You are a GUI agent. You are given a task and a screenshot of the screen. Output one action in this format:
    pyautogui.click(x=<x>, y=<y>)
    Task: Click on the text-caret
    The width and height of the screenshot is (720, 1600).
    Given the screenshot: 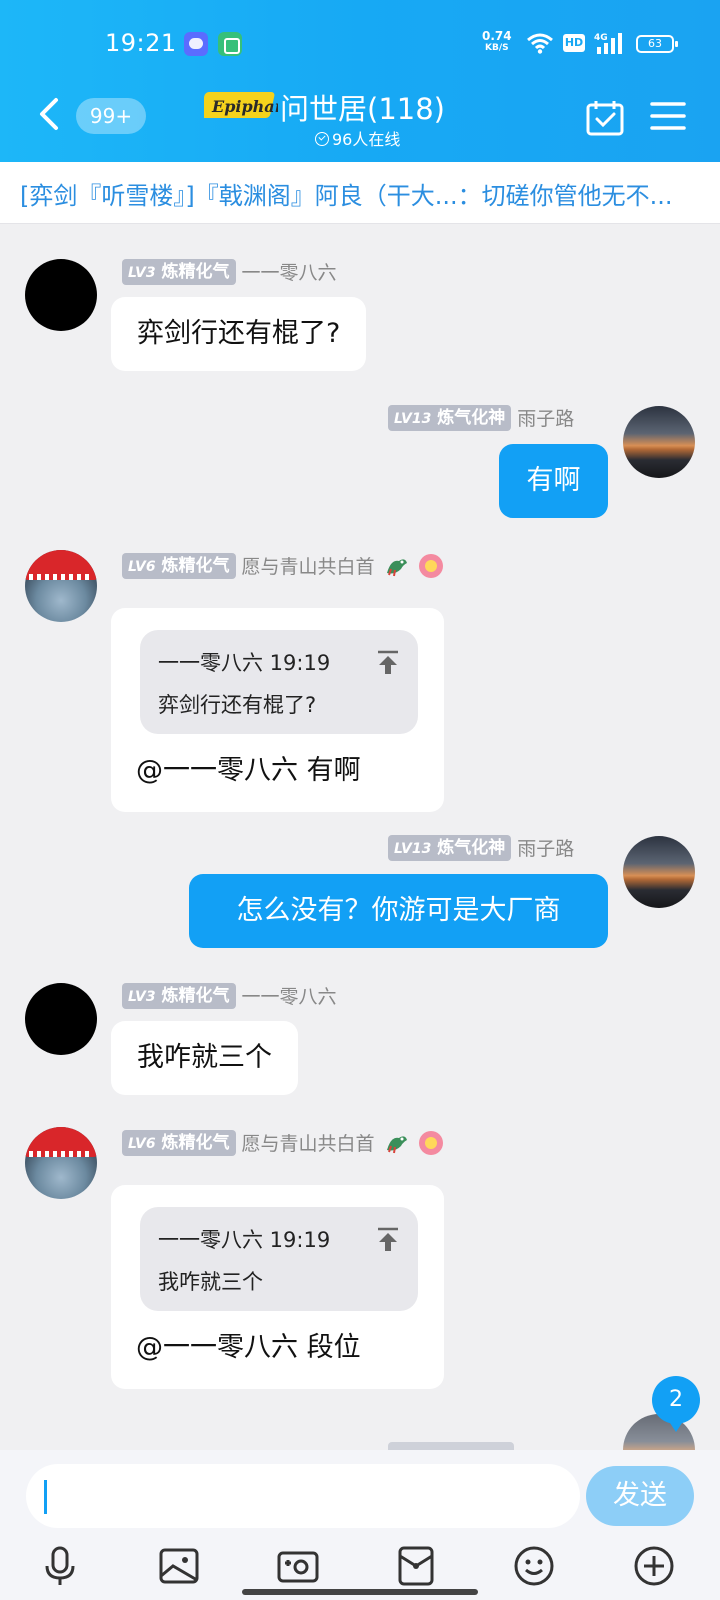 What is the action you would take?
    pyautogui.click(x=45, y=1497)
    